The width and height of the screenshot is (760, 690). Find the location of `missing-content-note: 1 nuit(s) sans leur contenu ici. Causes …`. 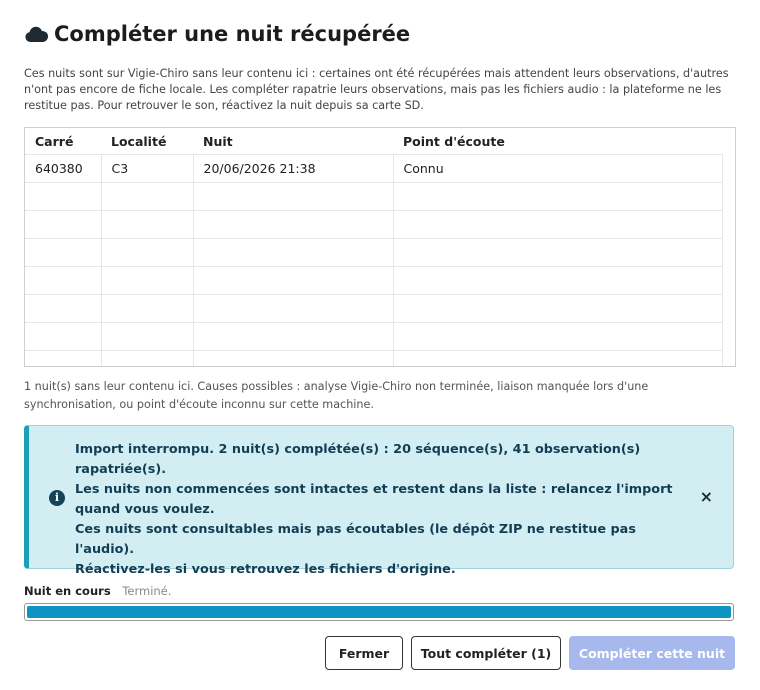

missing-content-note: 1 nuit(s) sans leur contenu ici. Causes … is located at coordinates (336, 395).